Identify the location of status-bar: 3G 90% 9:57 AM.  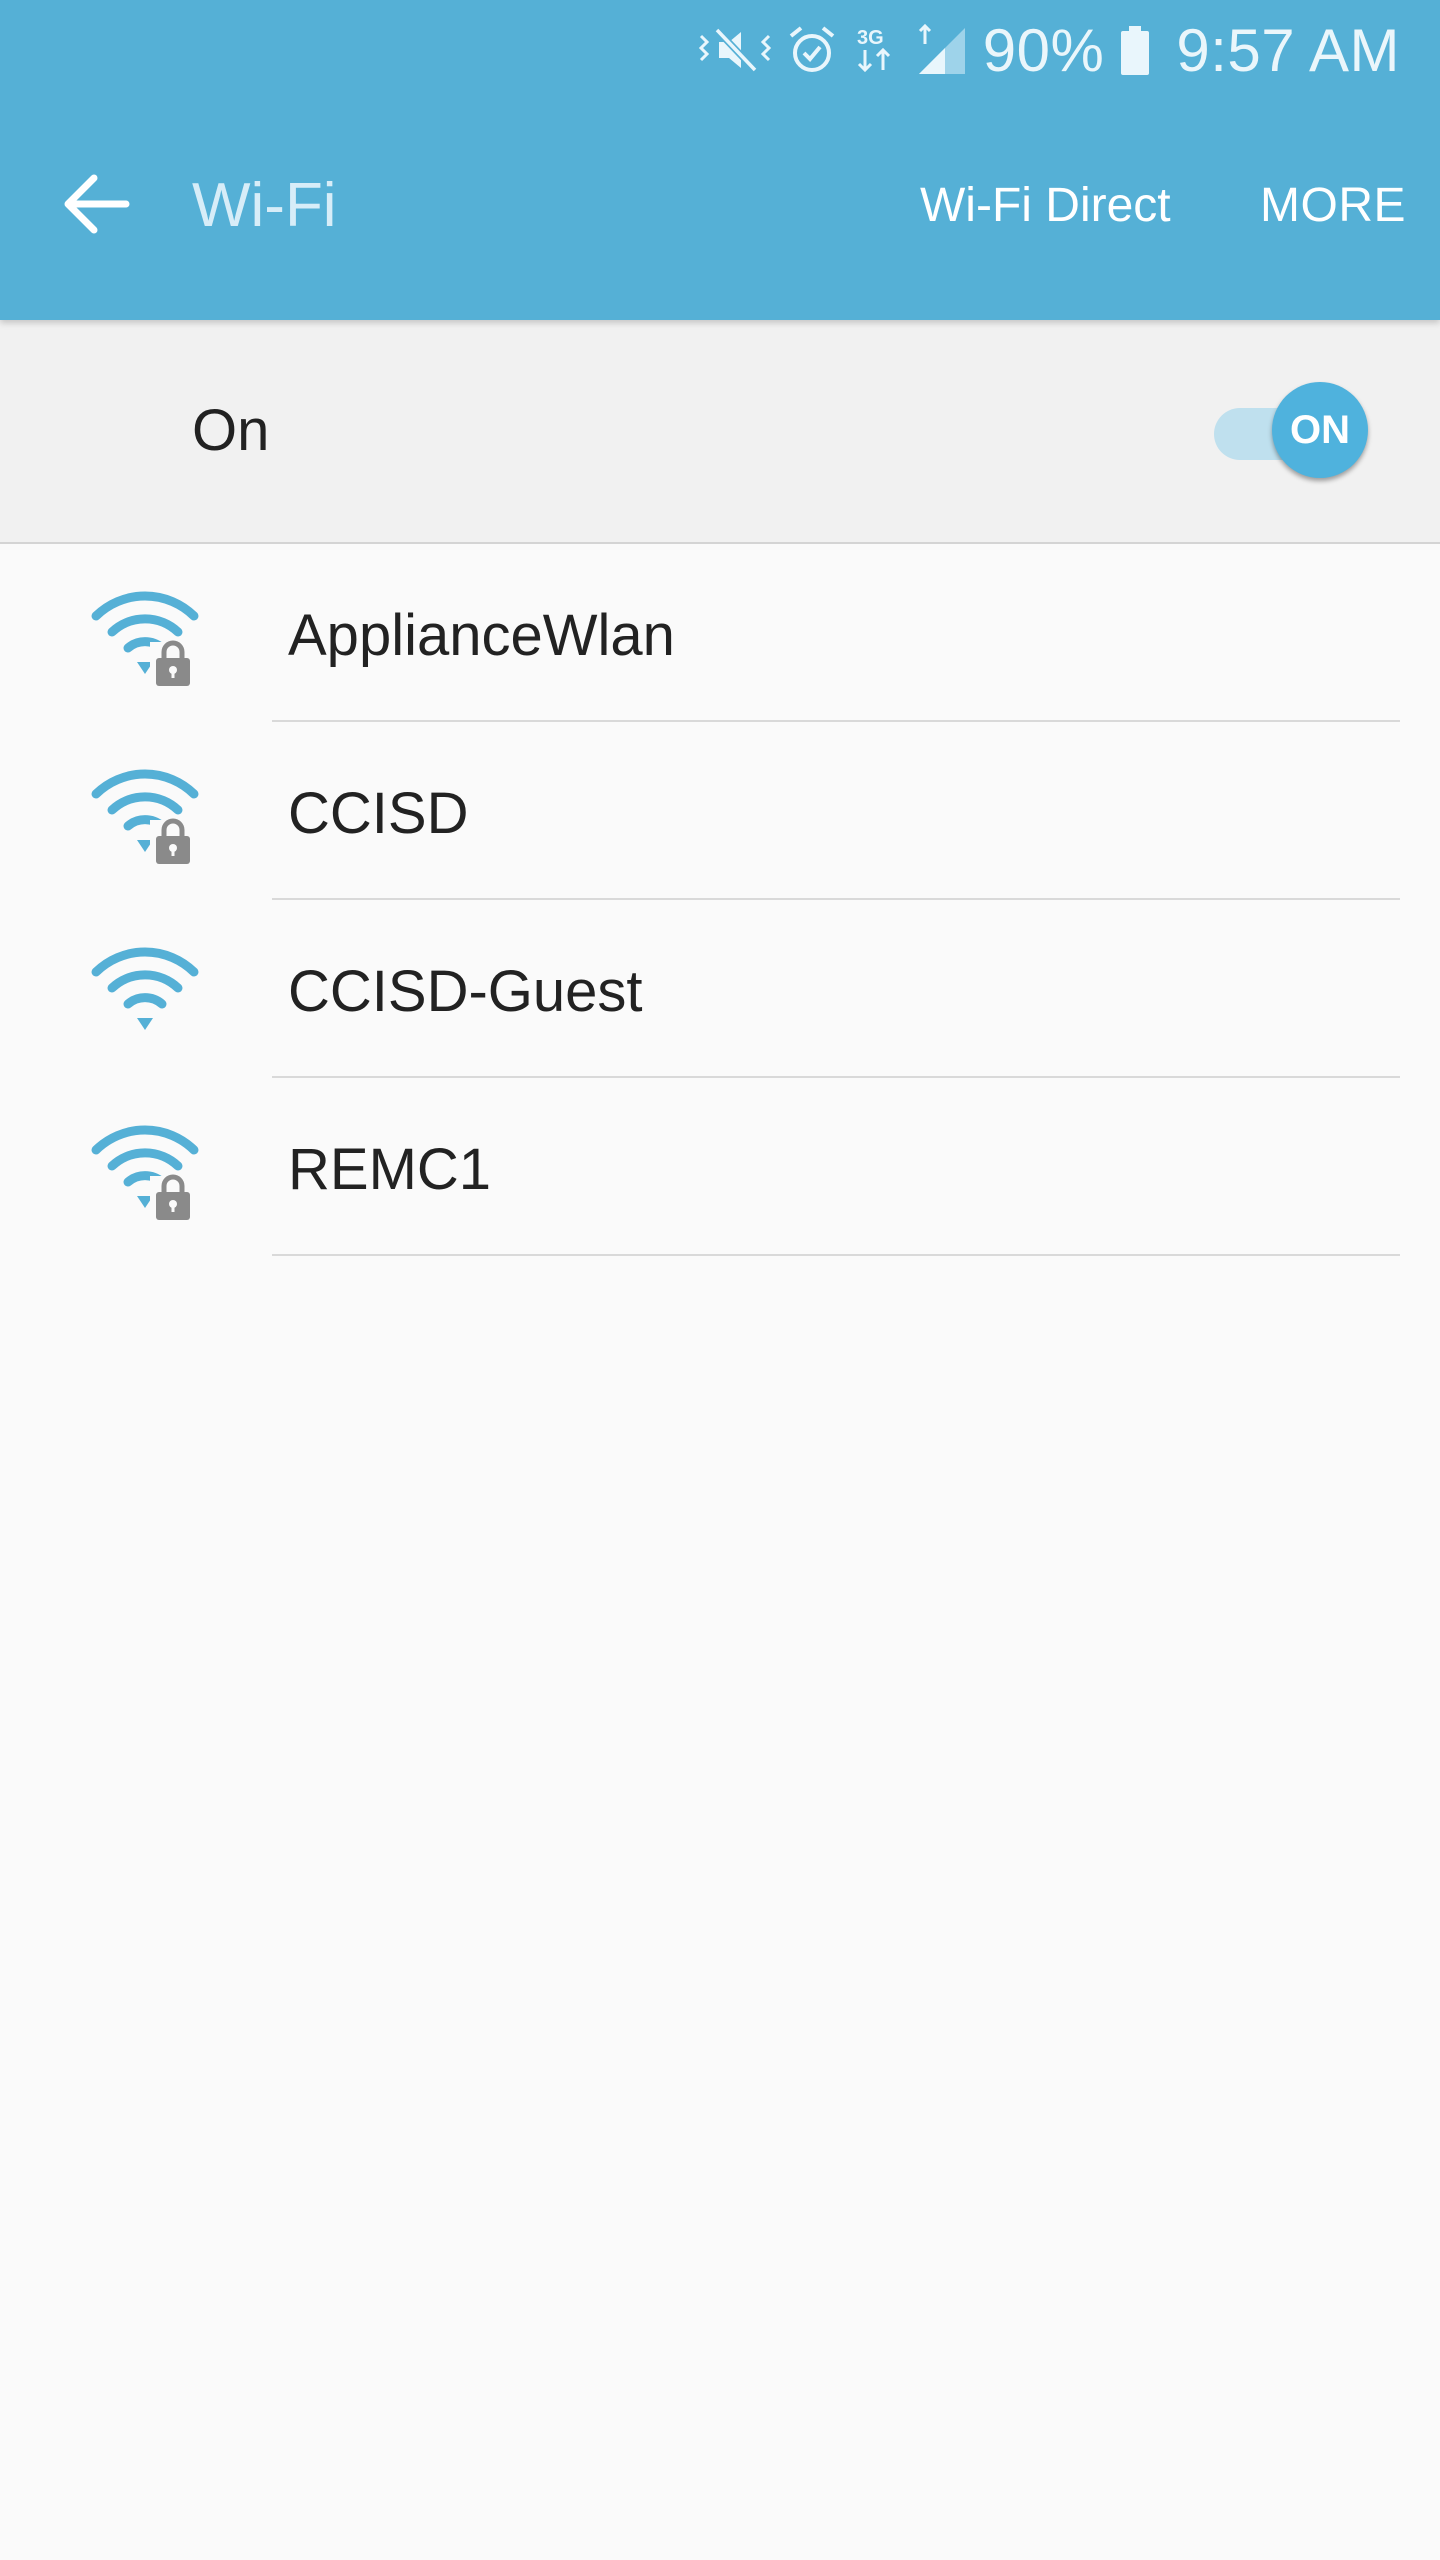
(720, 50).